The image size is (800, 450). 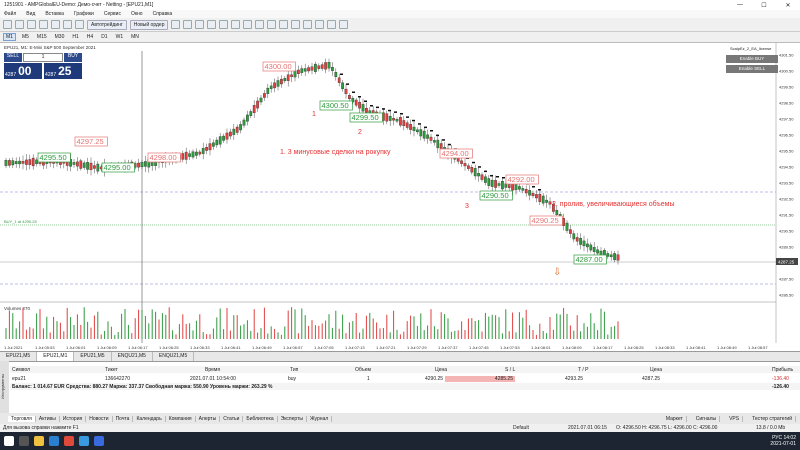 What do you see at coordinates (260, 418) in the screenshot?
I see `tab-library: Библиотека` at bounding box center [260, 418].